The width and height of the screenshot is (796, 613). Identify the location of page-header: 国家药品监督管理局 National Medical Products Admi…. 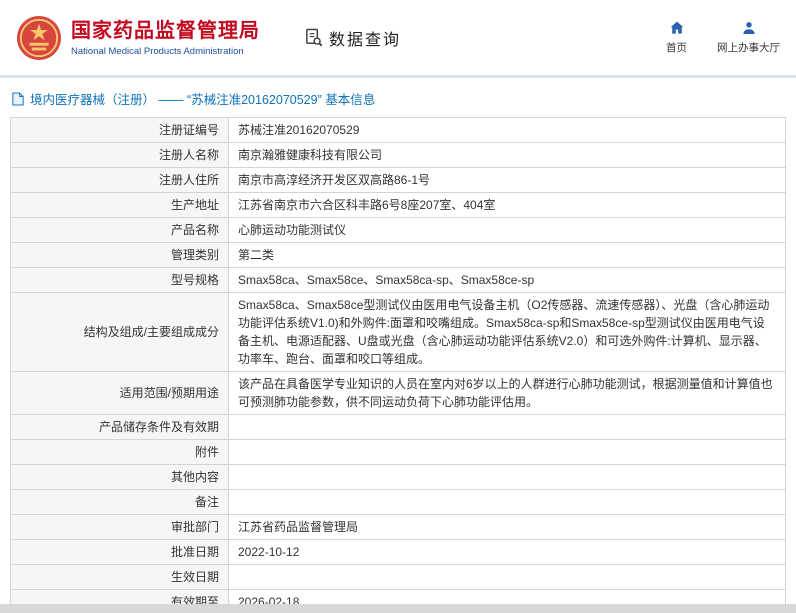
(398, 39).